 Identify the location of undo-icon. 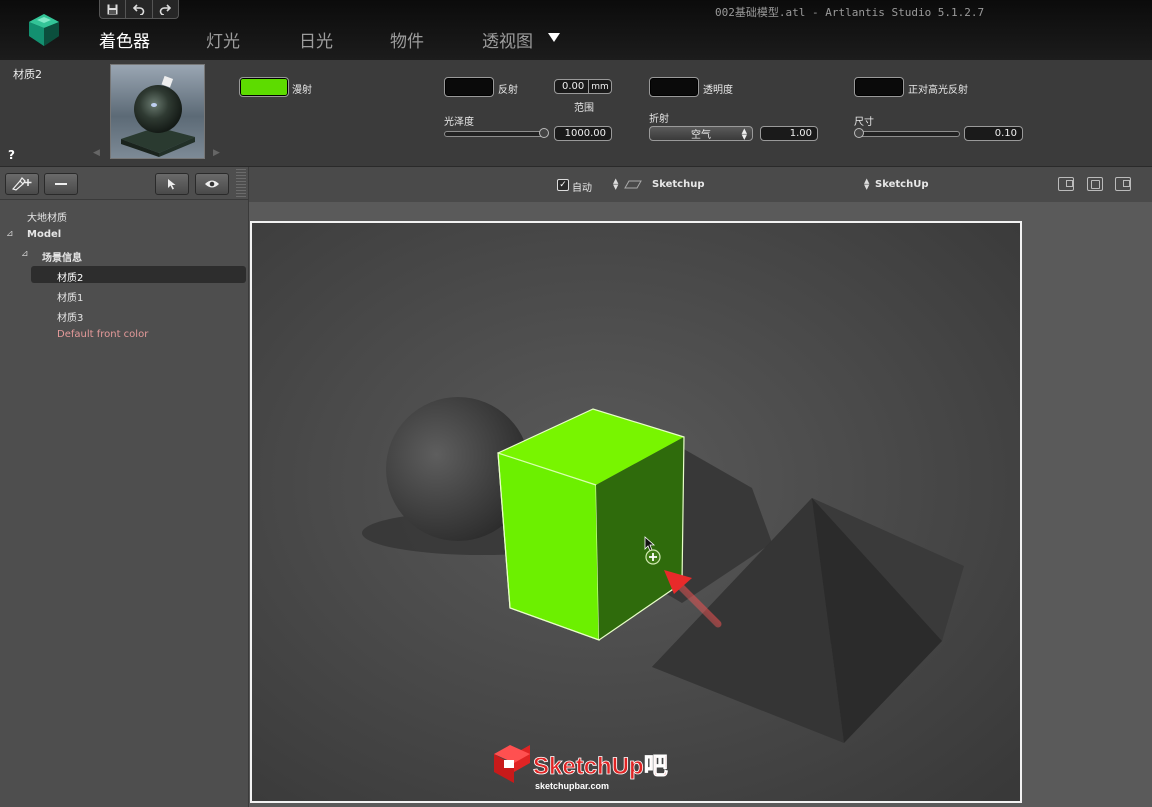
(138, 9).